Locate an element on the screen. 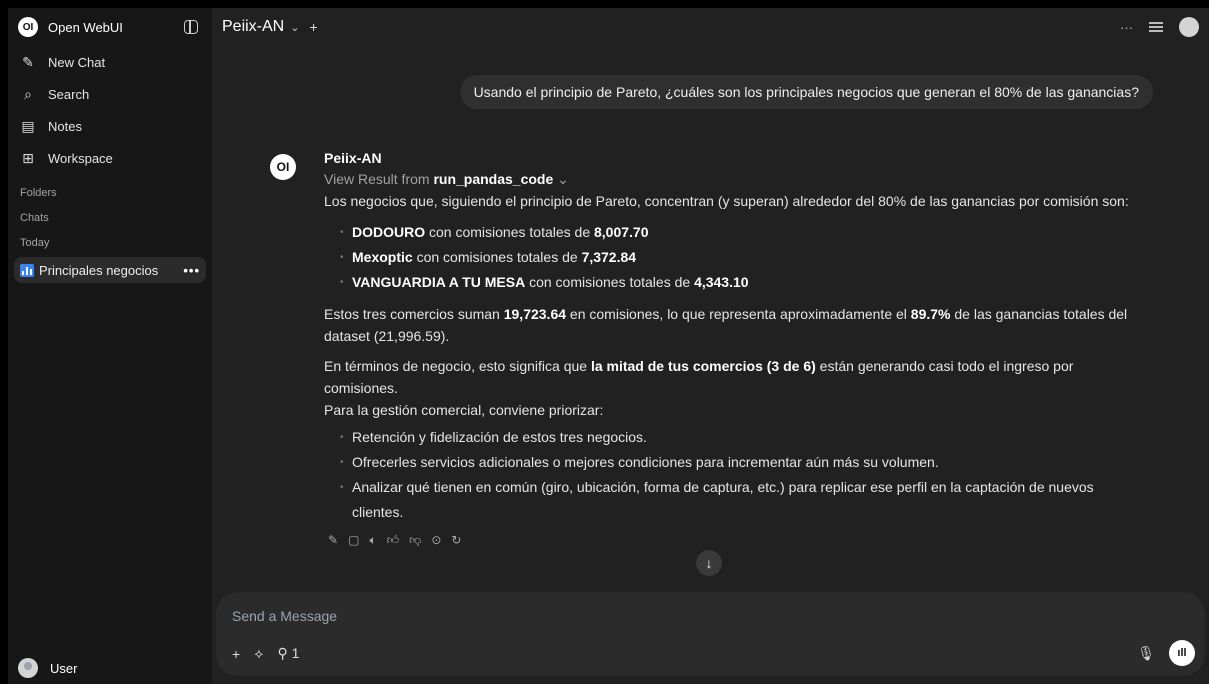 The height and width of the screenshot is (684, 1209). avatar is located at coordinates (28, 668).